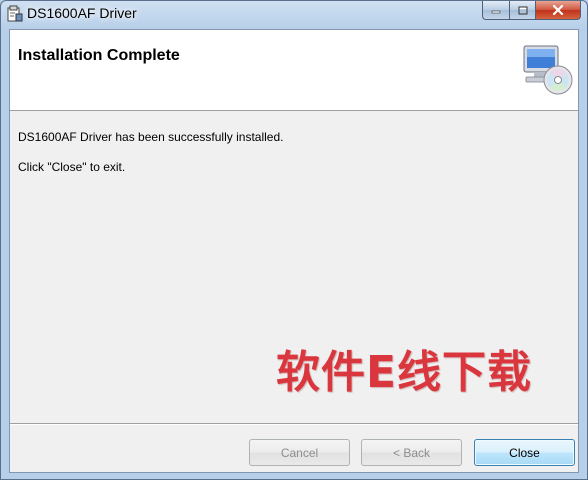  I want to click on maximize-icon, so click(522, 10).